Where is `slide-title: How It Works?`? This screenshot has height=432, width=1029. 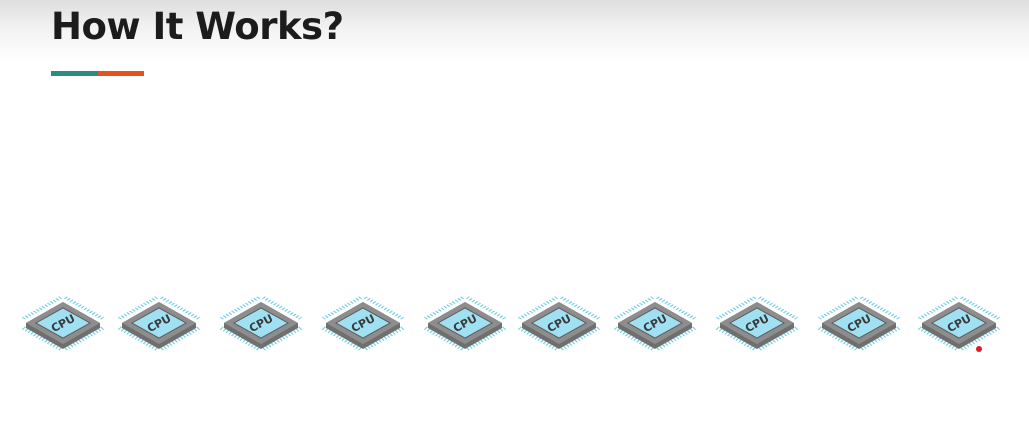 slide-title: How It Works? is located at coordinates (197, 26).